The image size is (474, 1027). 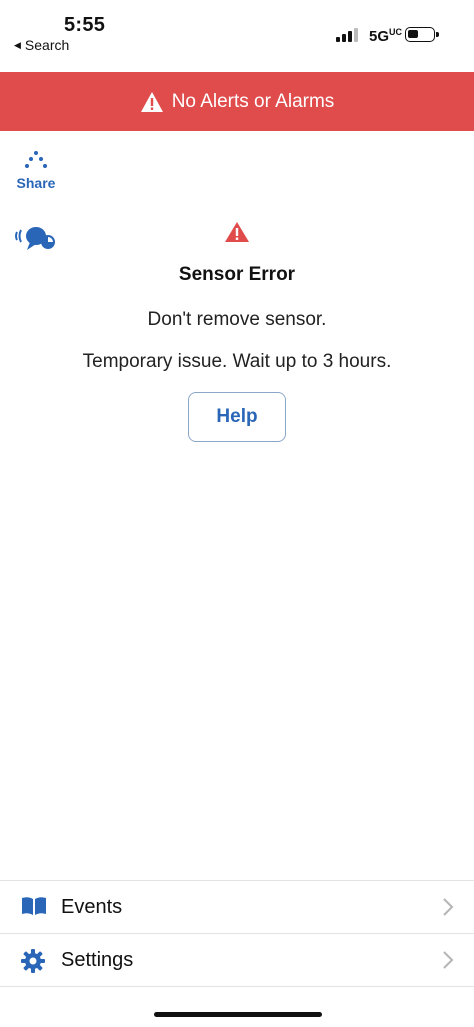 What do you see at coordinates (237, 417) in the screenshot?
I see `help-button: Help` at bounding box center [237, 417].